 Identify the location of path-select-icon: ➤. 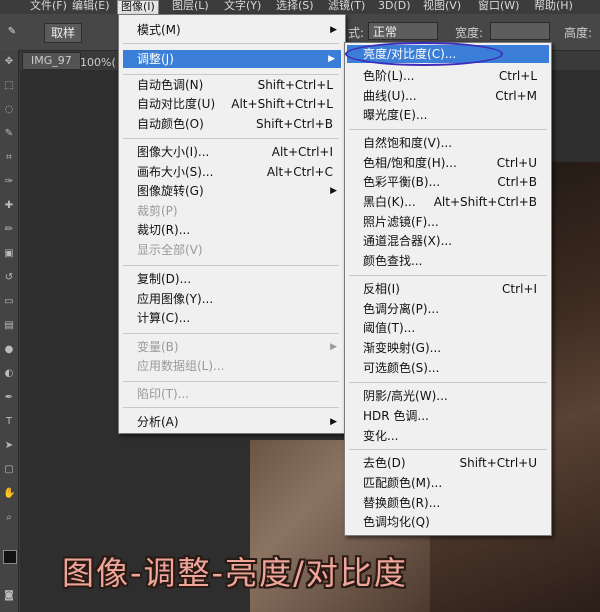
(9, 446).